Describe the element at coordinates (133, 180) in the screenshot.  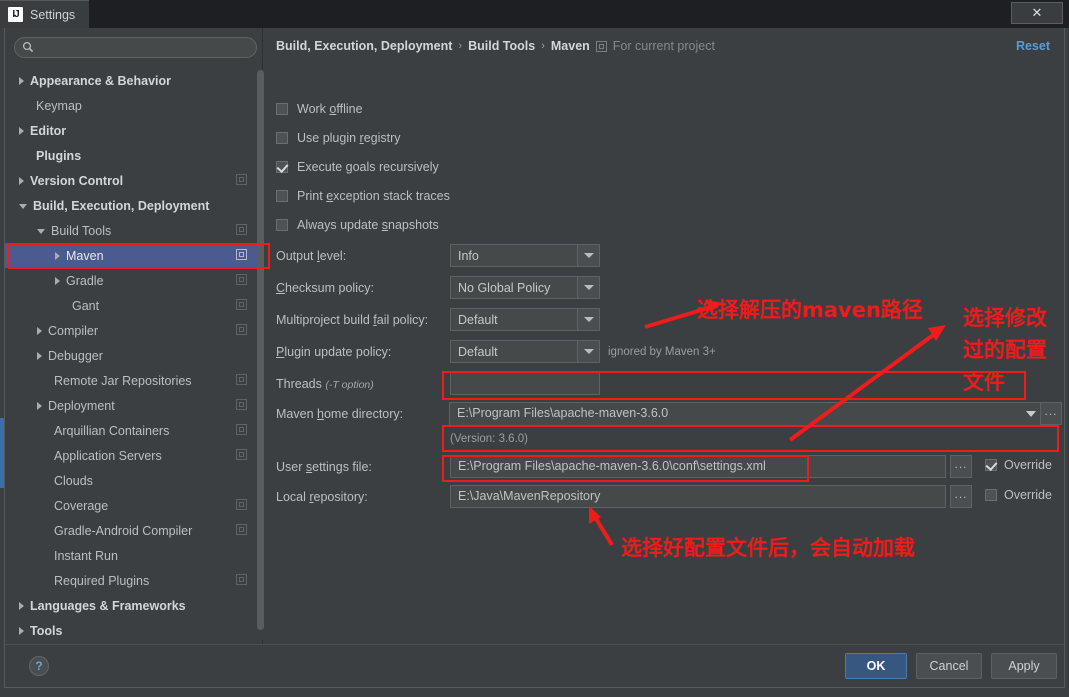
I see `sidebar-item-version-control: Version Control` at that location.